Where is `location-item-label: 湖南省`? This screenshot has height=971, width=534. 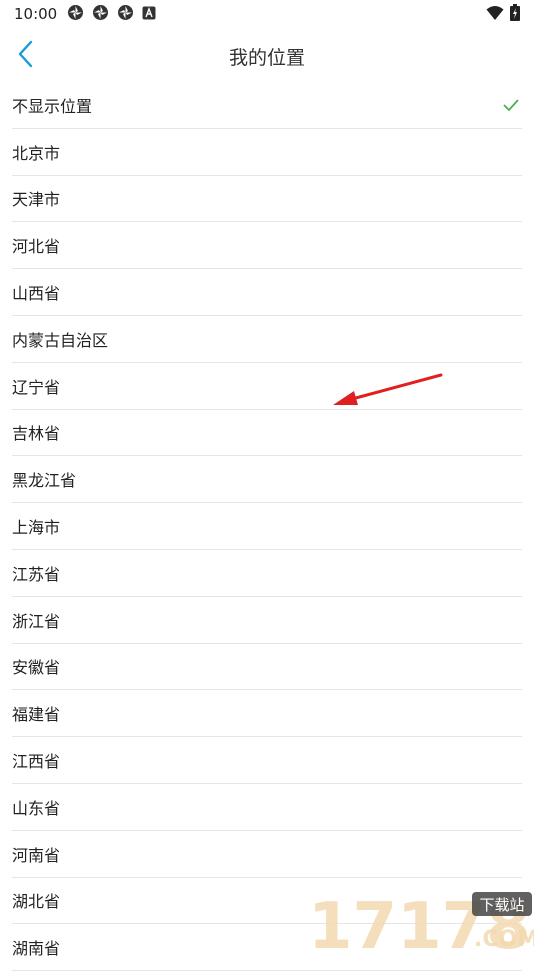 location-item-label: 湖南省 is located at coordinates (36, 949).